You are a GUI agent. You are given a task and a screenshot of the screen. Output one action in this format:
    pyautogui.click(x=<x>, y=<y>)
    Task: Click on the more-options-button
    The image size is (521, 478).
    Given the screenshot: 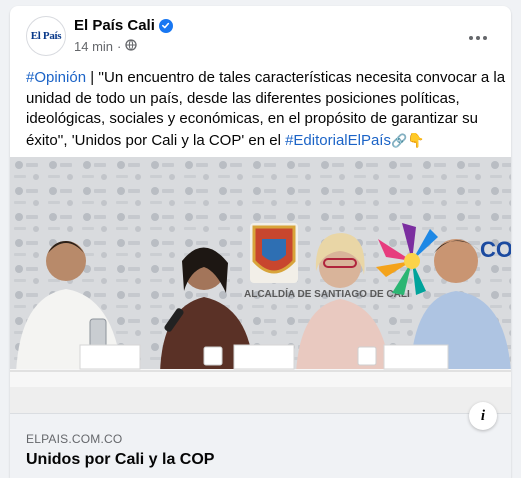 What is the action you would take?
    pyautogui.click(x=478, y=38)
    